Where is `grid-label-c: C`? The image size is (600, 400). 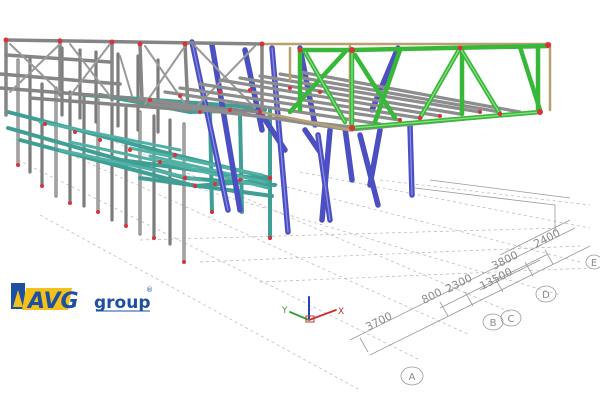 grid-label-c: C is located at coordinates (511, 319).